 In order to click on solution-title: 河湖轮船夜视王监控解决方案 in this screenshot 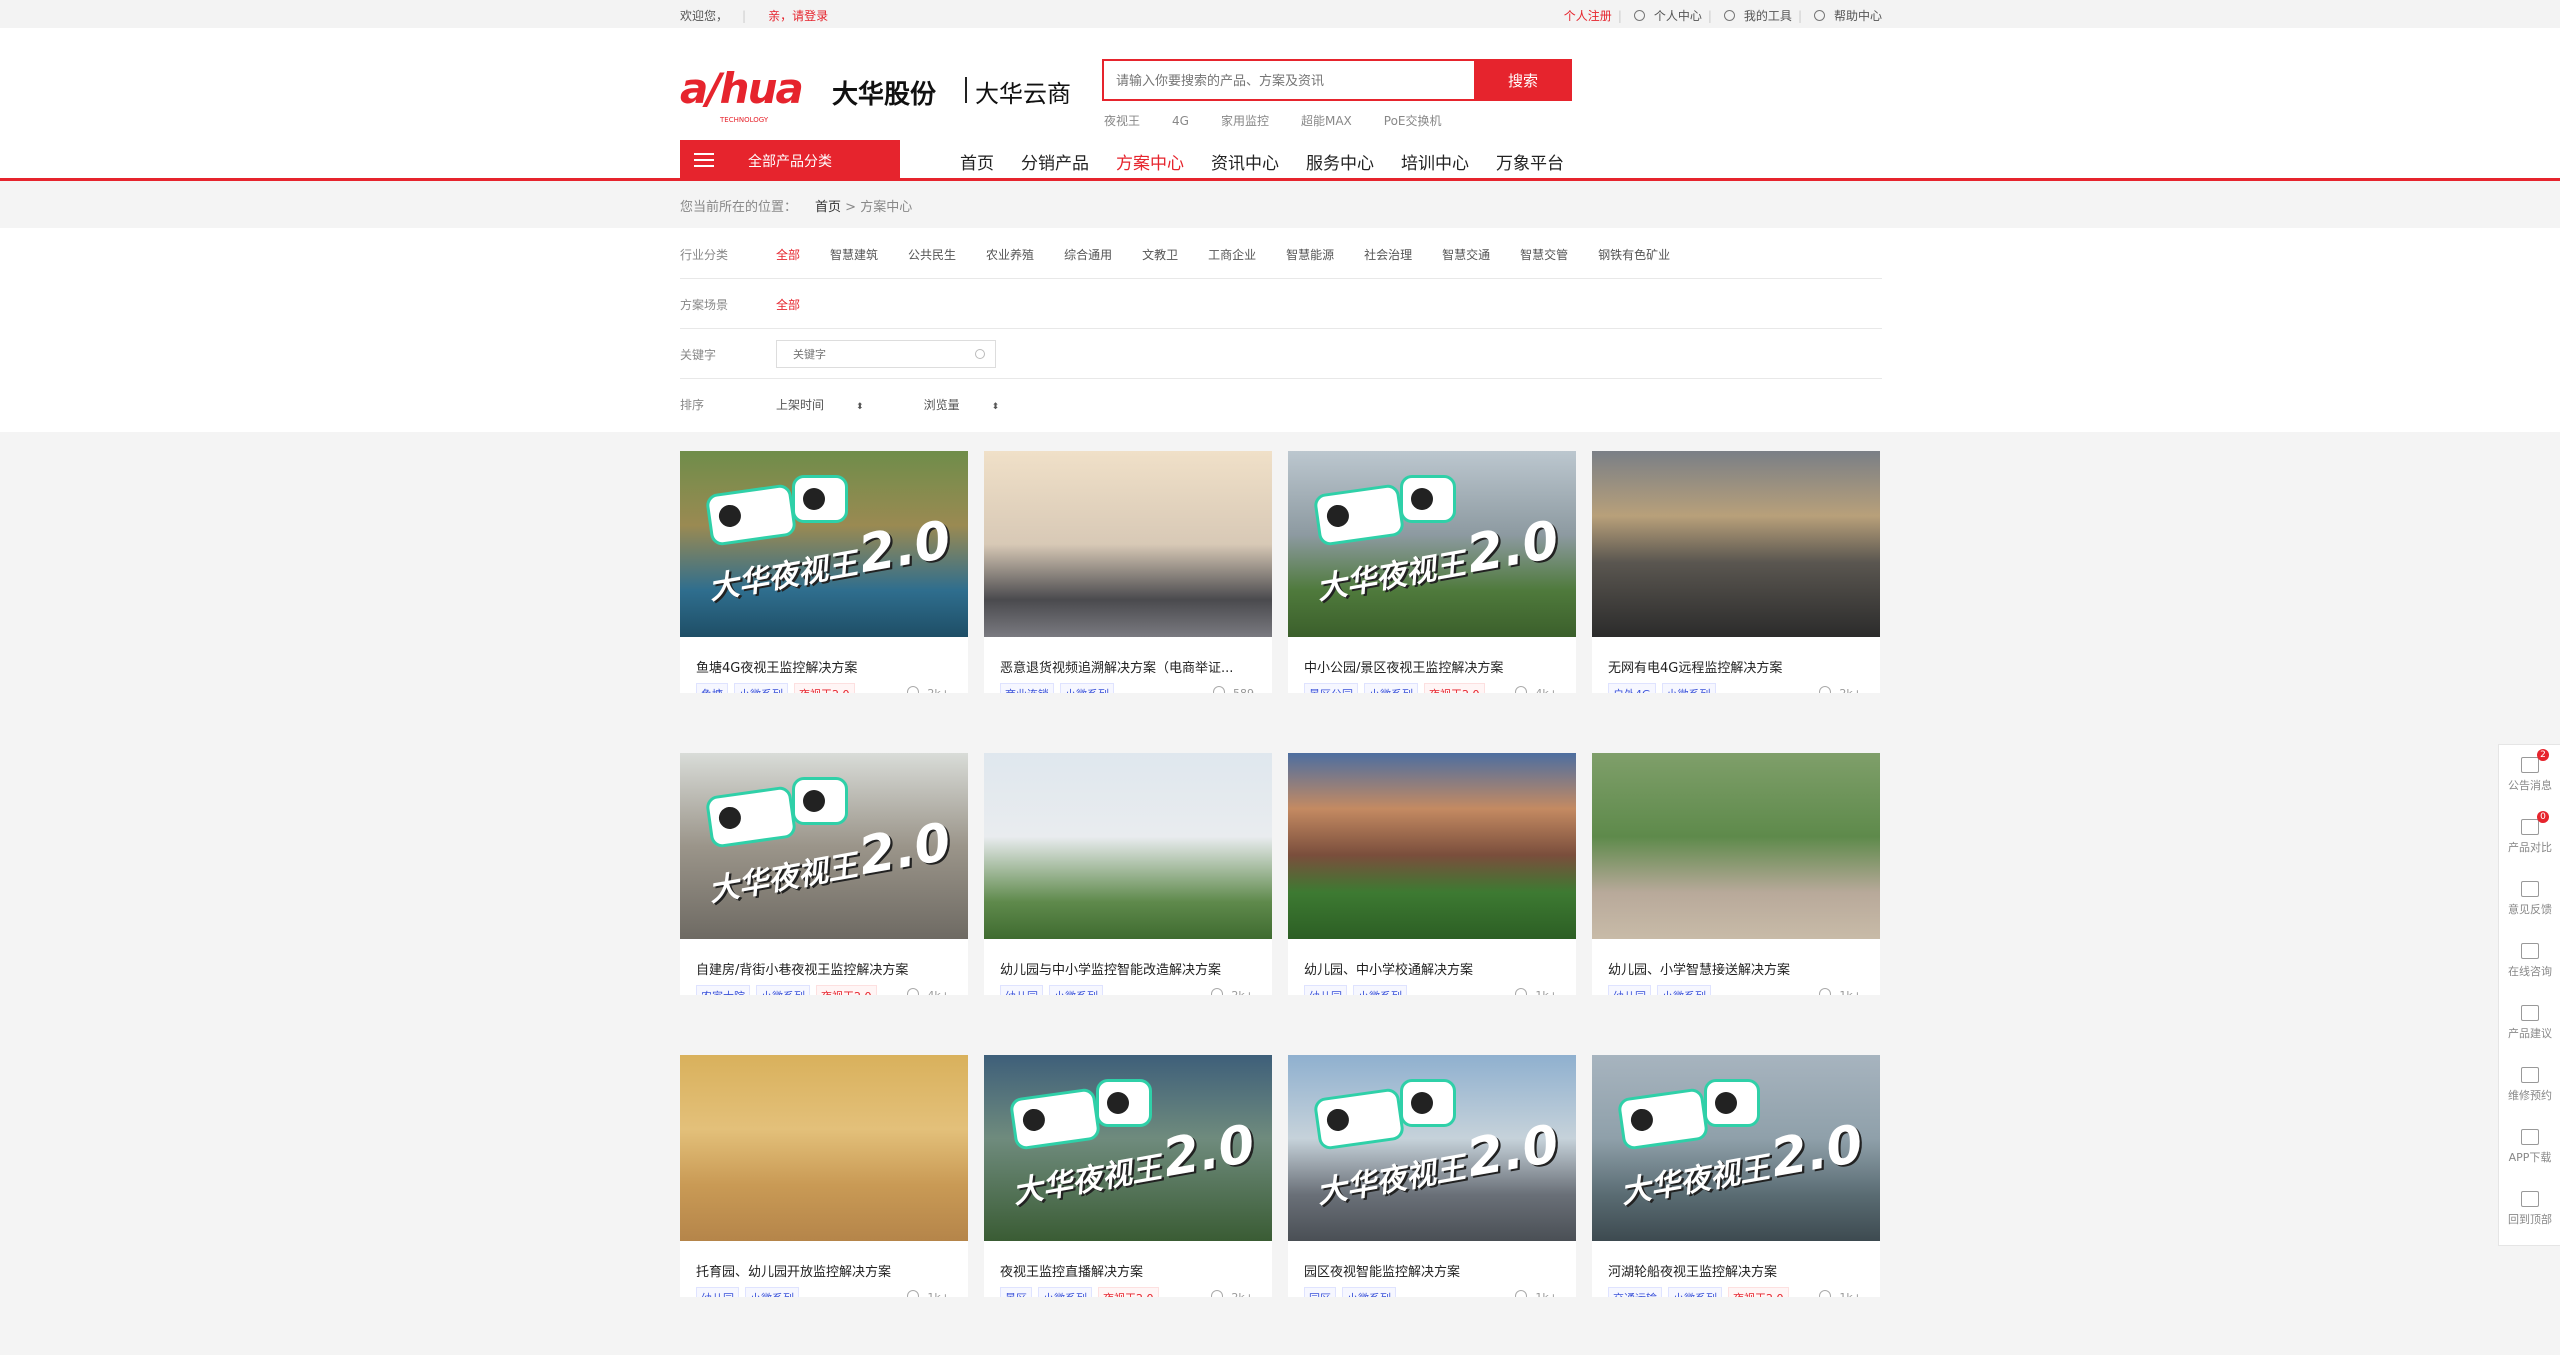, I will do `click(1738, 1270)`.